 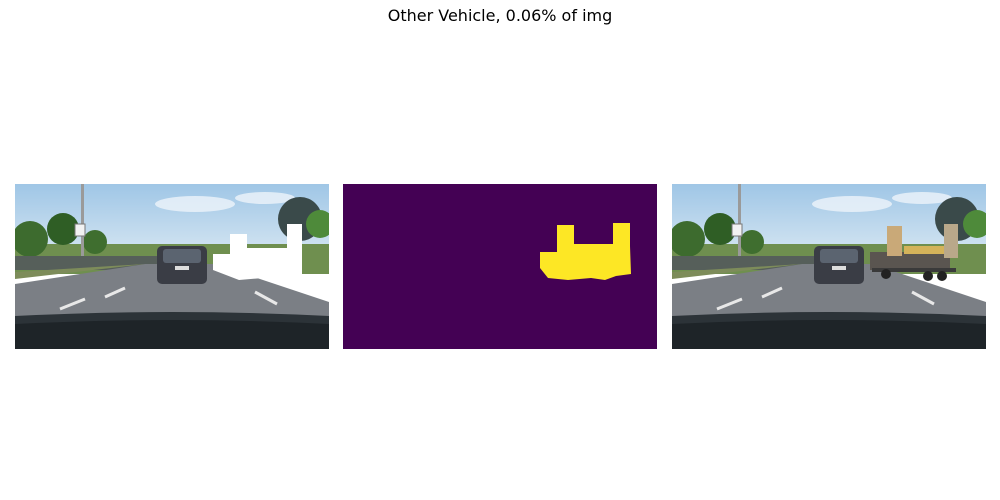 I want to click on original-scene-image, so click(x=829, y=266).